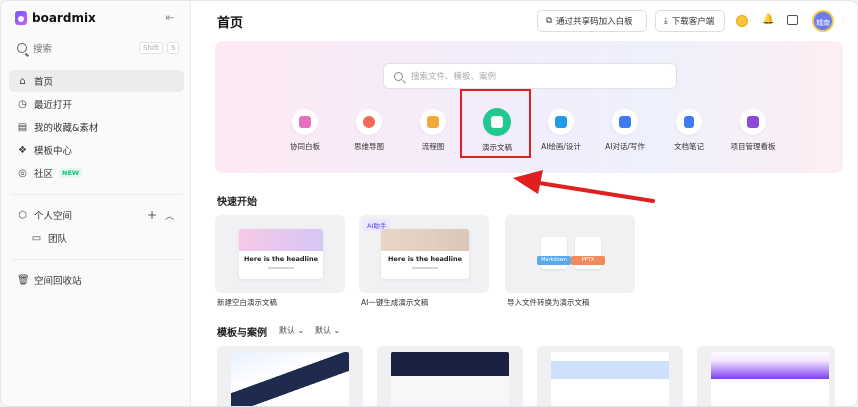 The image size is (858, 407). Describe the element at coordinates (530, 76) in the screenshot. I see `main-search-input: 搜索文件、模板、案例` at that location.